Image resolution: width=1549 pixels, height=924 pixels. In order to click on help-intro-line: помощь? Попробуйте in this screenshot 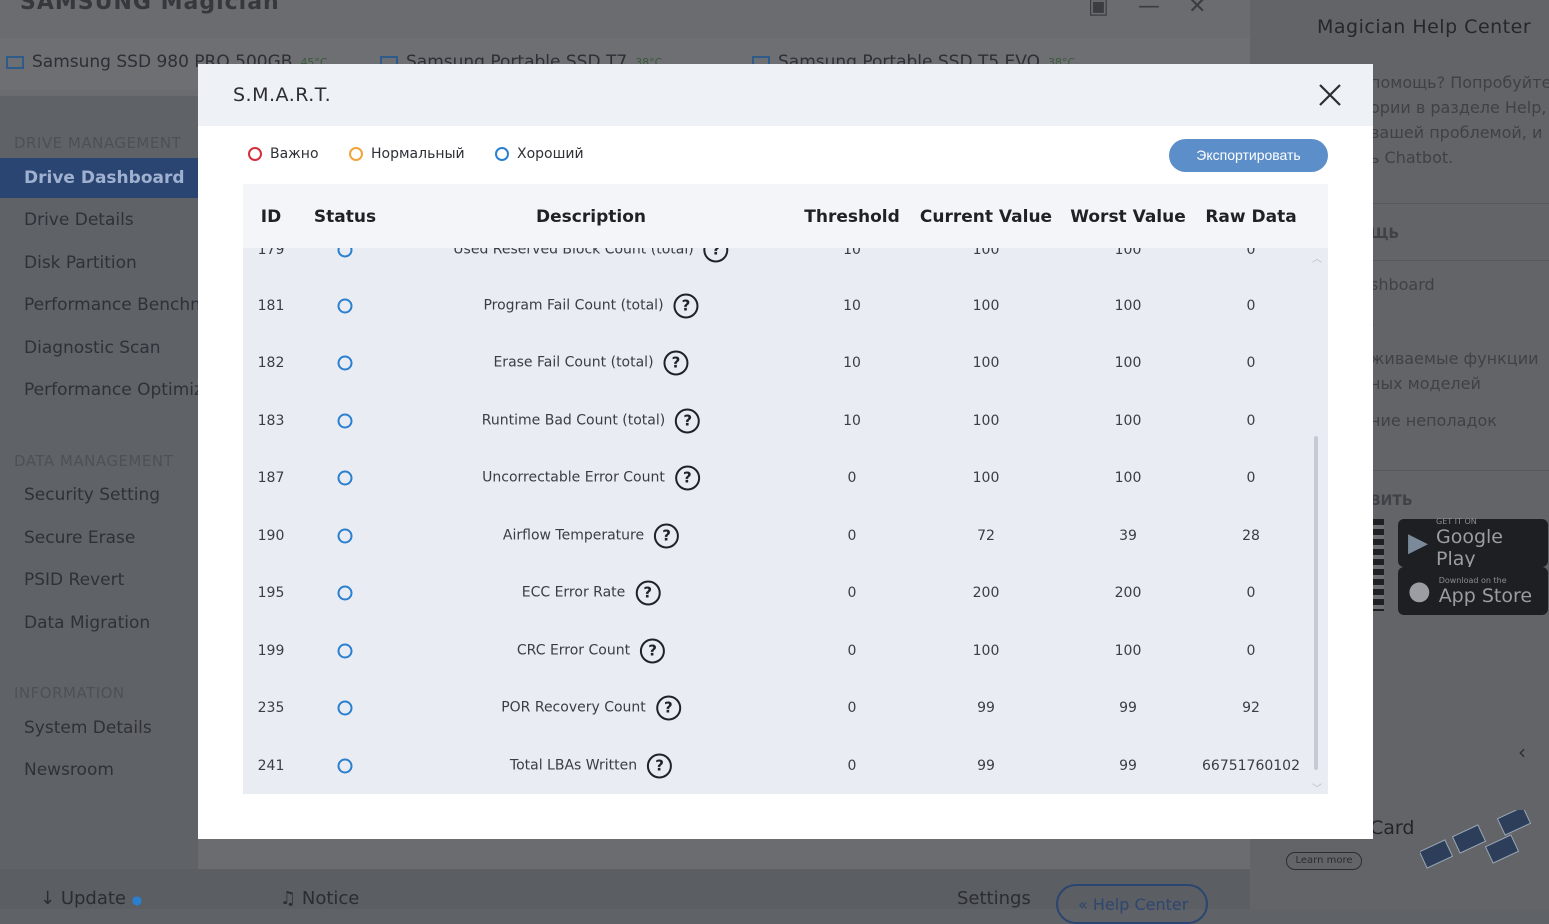, I will do `click(1459, 82)`.